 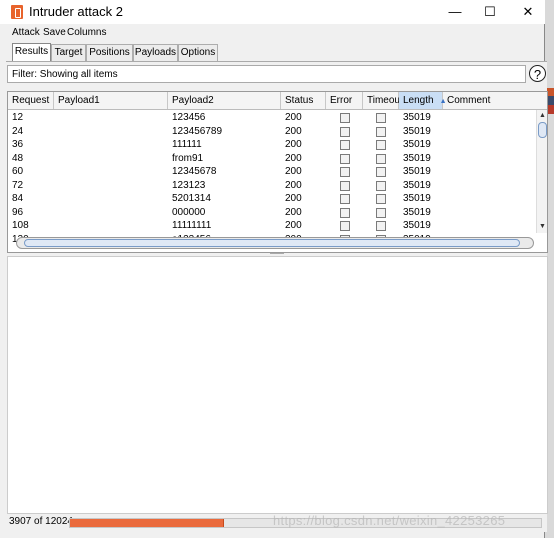 What do you see at coordinates (192, 225) in the screenshot?
I see `cell-payload2: 11111111` at bounding box center [192, 225].